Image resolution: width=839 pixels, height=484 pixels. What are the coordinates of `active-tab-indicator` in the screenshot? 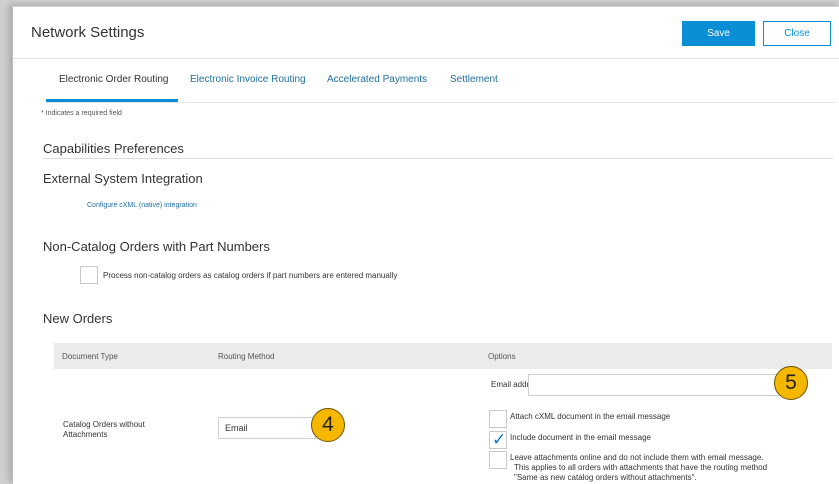 It's located at (112, 100).